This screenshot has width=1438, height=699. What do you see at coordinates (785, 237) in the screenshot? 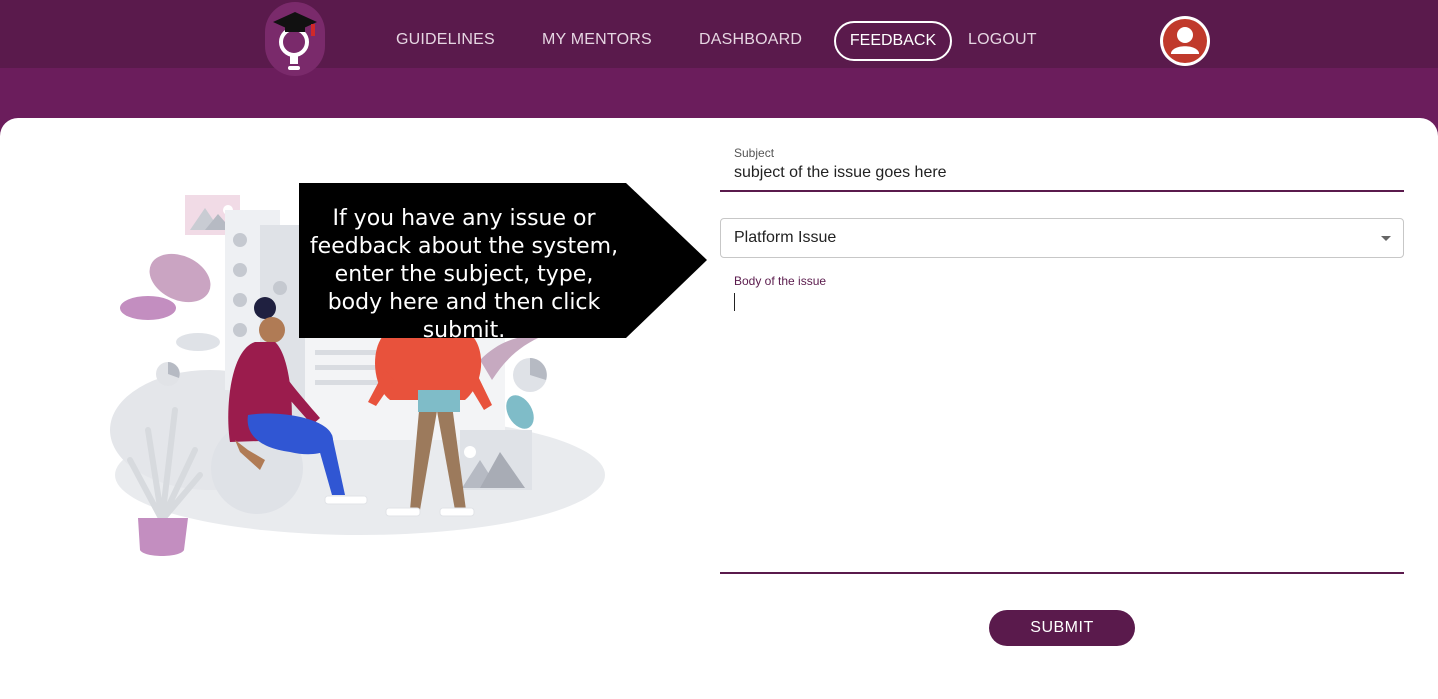
I see `issue-type-value: Platform Issue` at bounding box center [785, 237].